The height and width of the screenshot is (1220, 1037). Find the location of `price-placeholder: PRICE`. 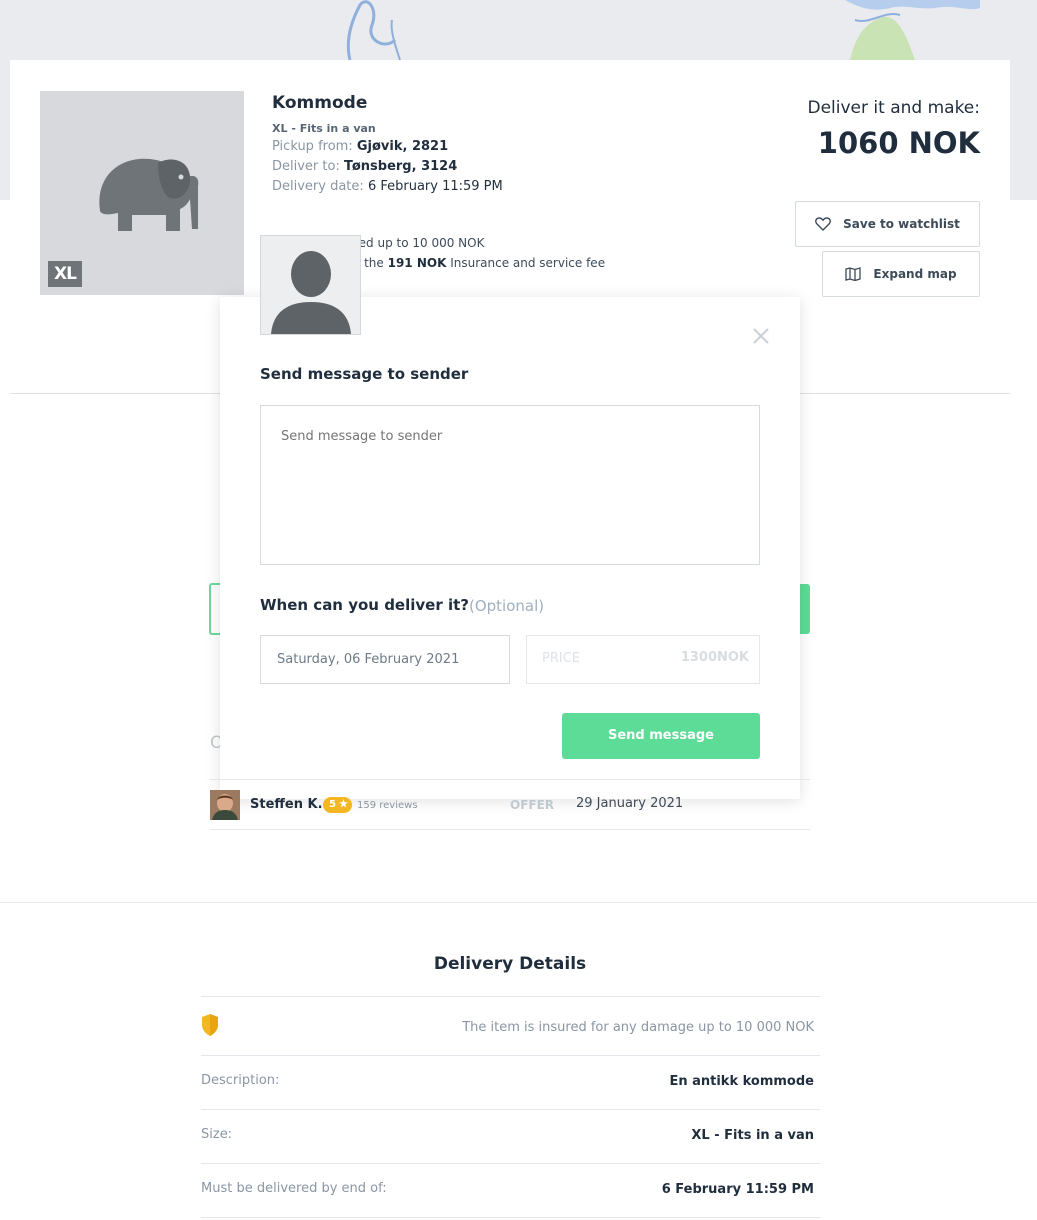

price-placeholder: PRICE is located at coordinates (561, 658).